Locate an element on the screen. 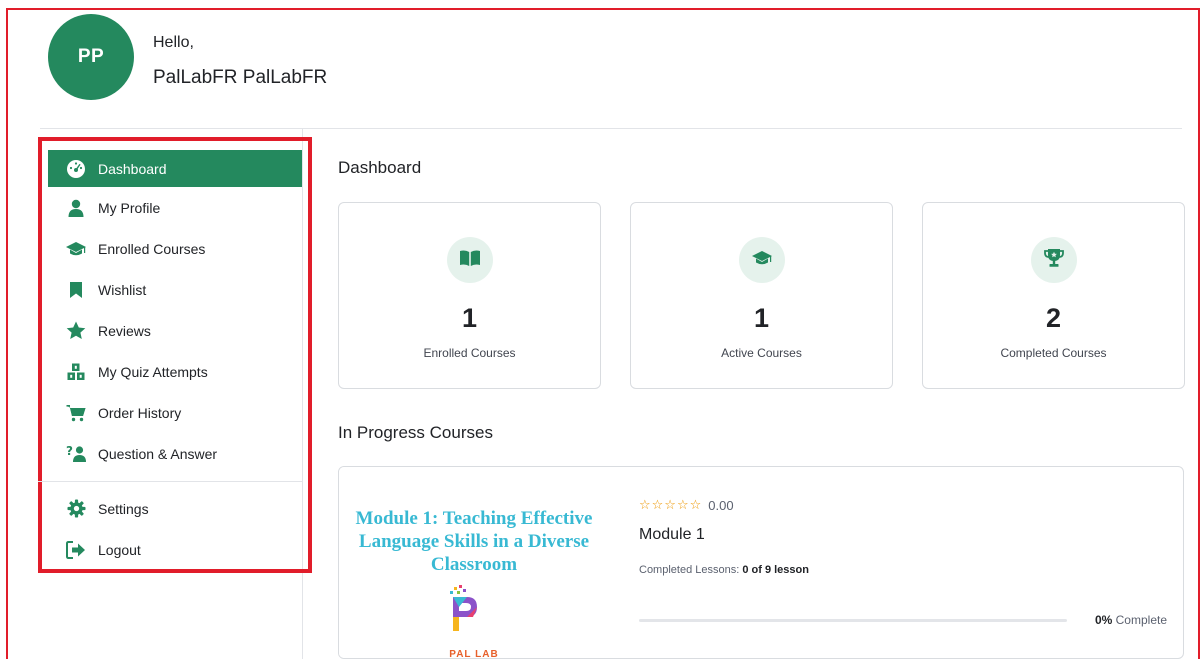  thumbnail-brand: PAL LAB is located at coordinates (474, 654).